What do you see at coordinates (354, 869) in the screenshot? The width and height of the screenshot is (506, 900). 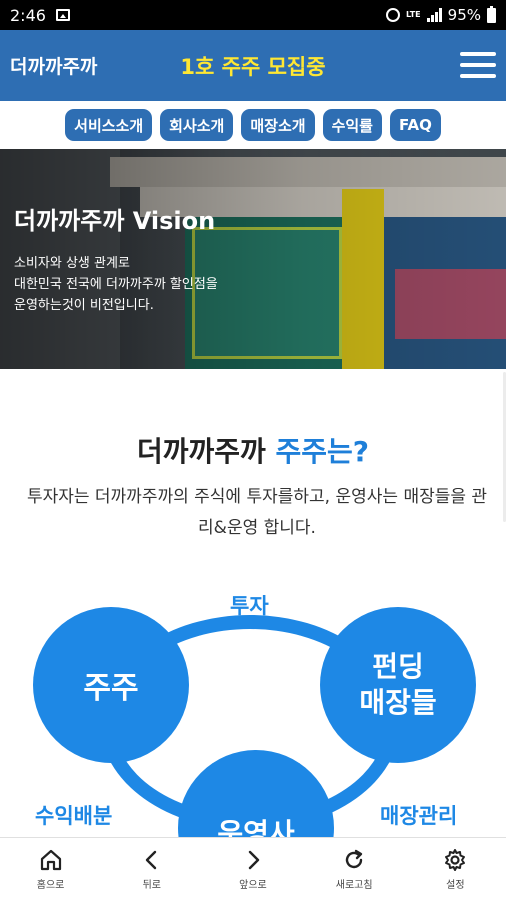 I see `refresh-button: 새로고침` at bounding box center [354, 869].